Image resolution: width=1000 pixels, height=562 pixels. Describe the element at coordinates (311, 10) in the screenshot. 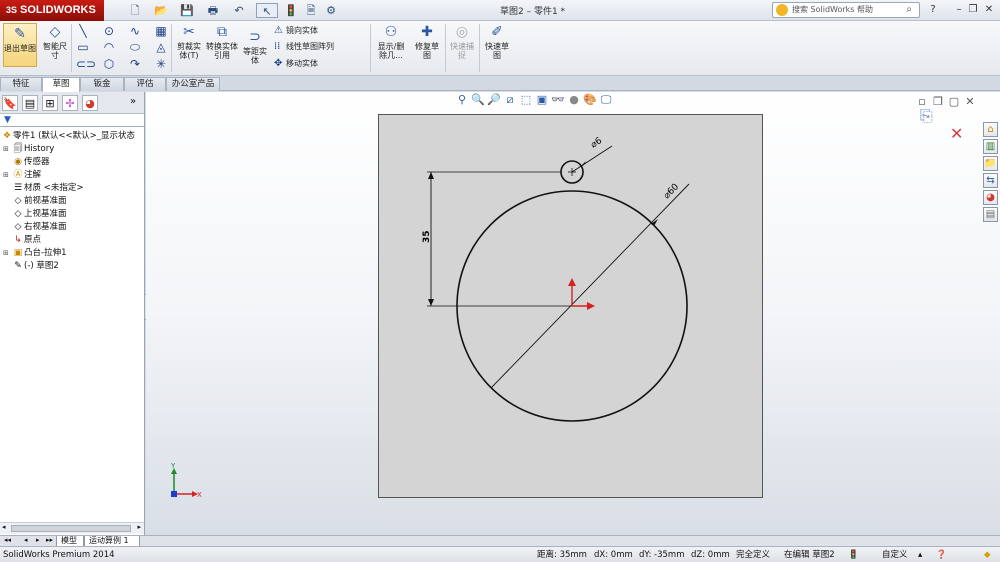

I see `file-properties-icon: 🗎` at that location.